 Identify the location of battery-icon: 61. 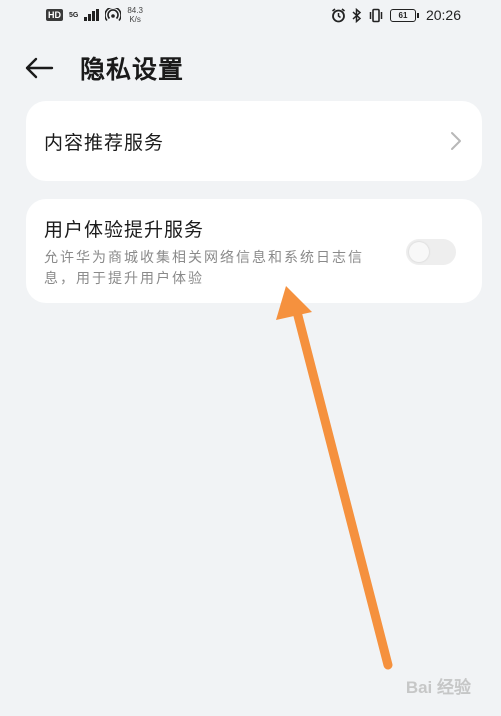
(404, 15).